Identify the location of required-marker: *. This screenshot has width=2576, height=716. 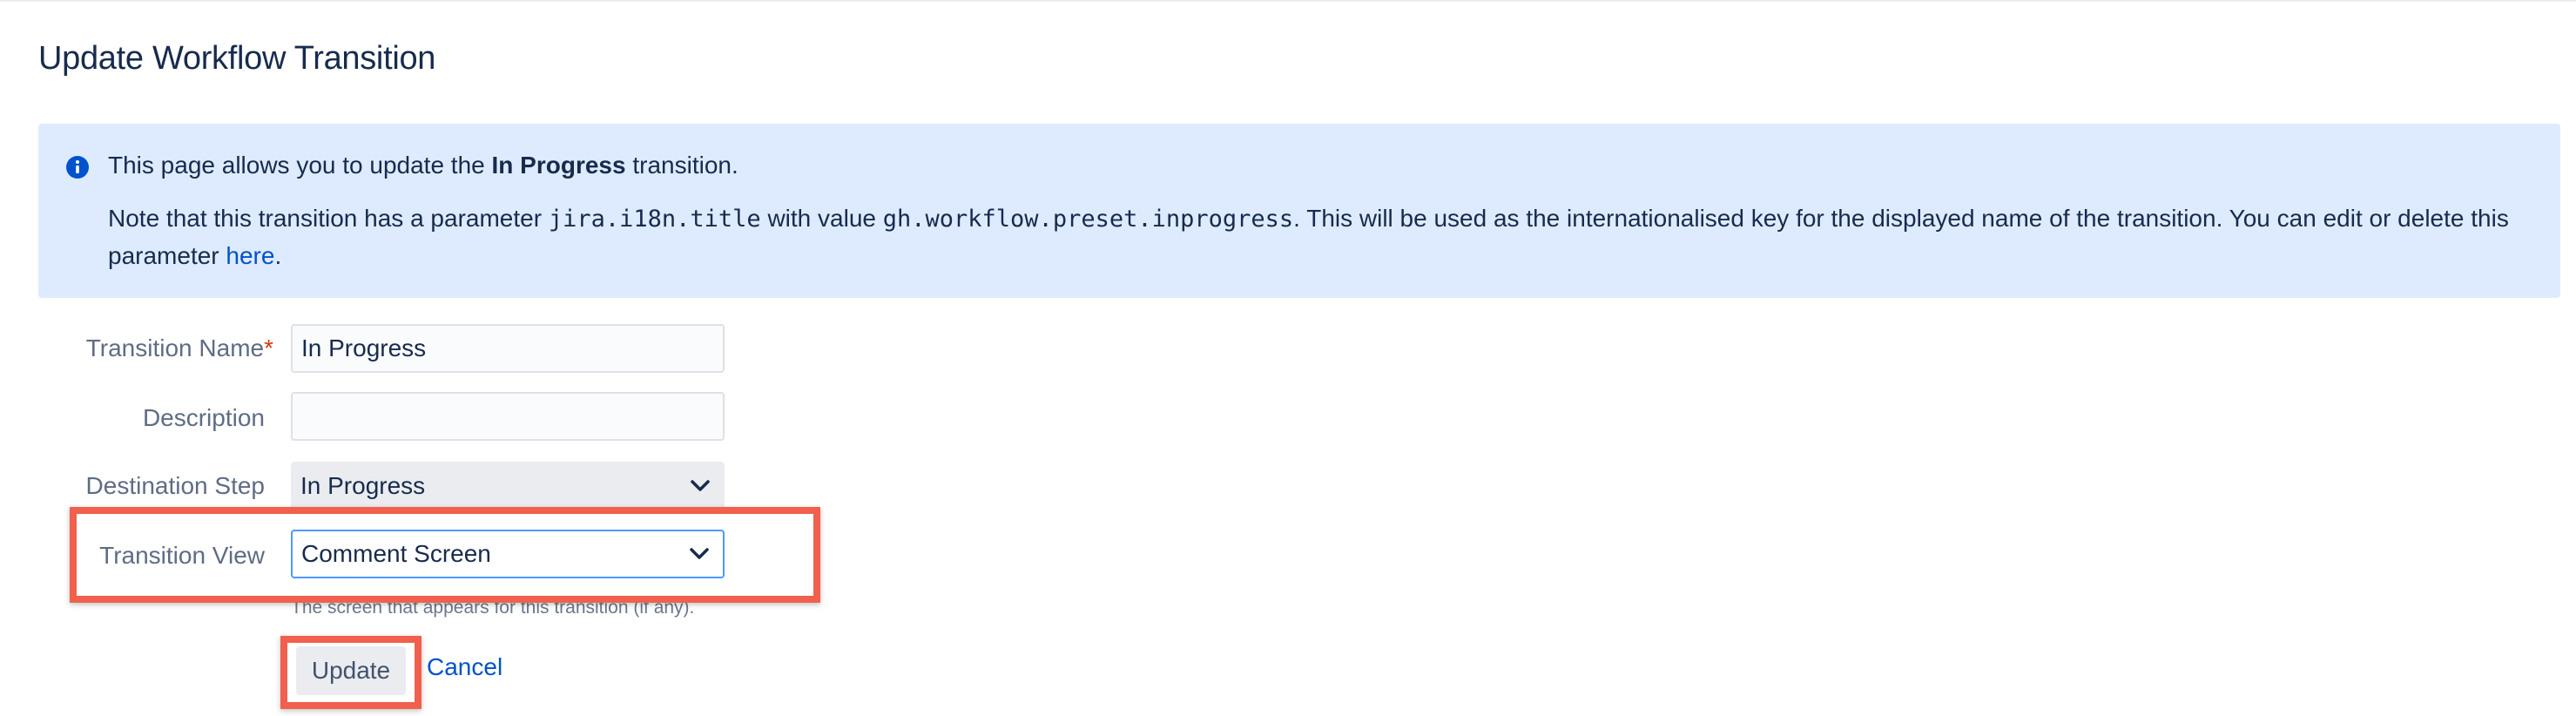
(268, 348).